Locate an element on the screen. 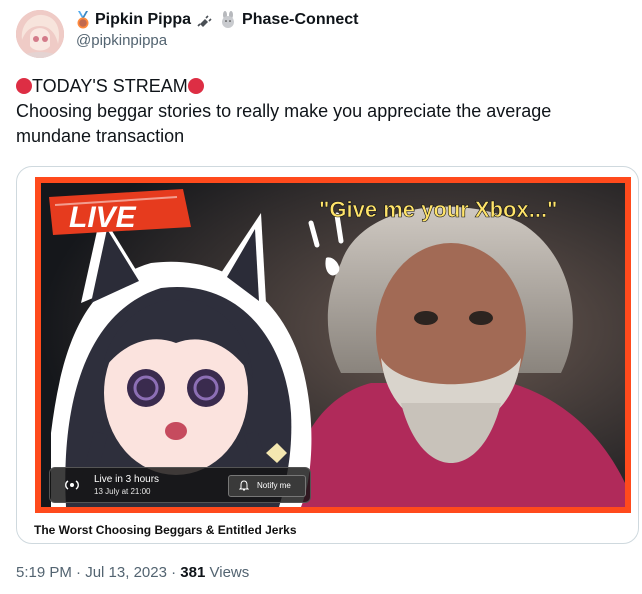  thumbnail-quote: "Give me your Xbox..." is located at coordinates (438, 209).